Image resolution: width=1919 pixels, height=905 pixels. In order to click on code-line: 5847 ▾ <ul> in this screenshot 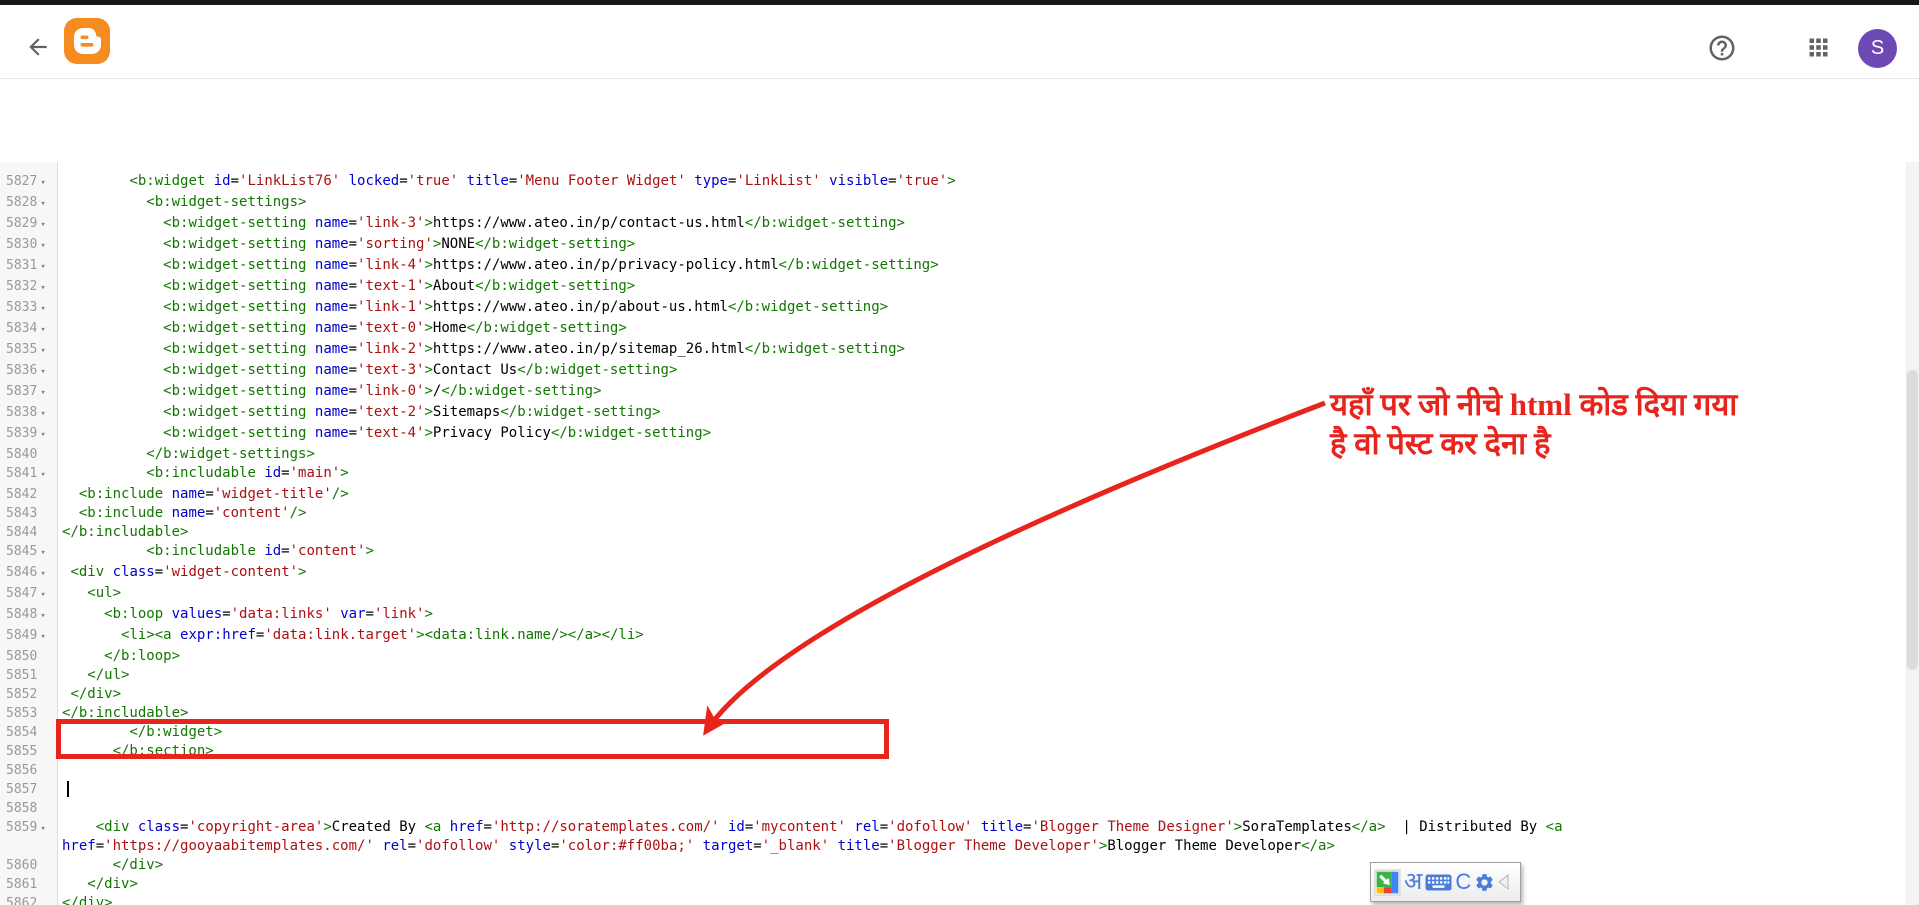, I will do `click(952, 594)`.